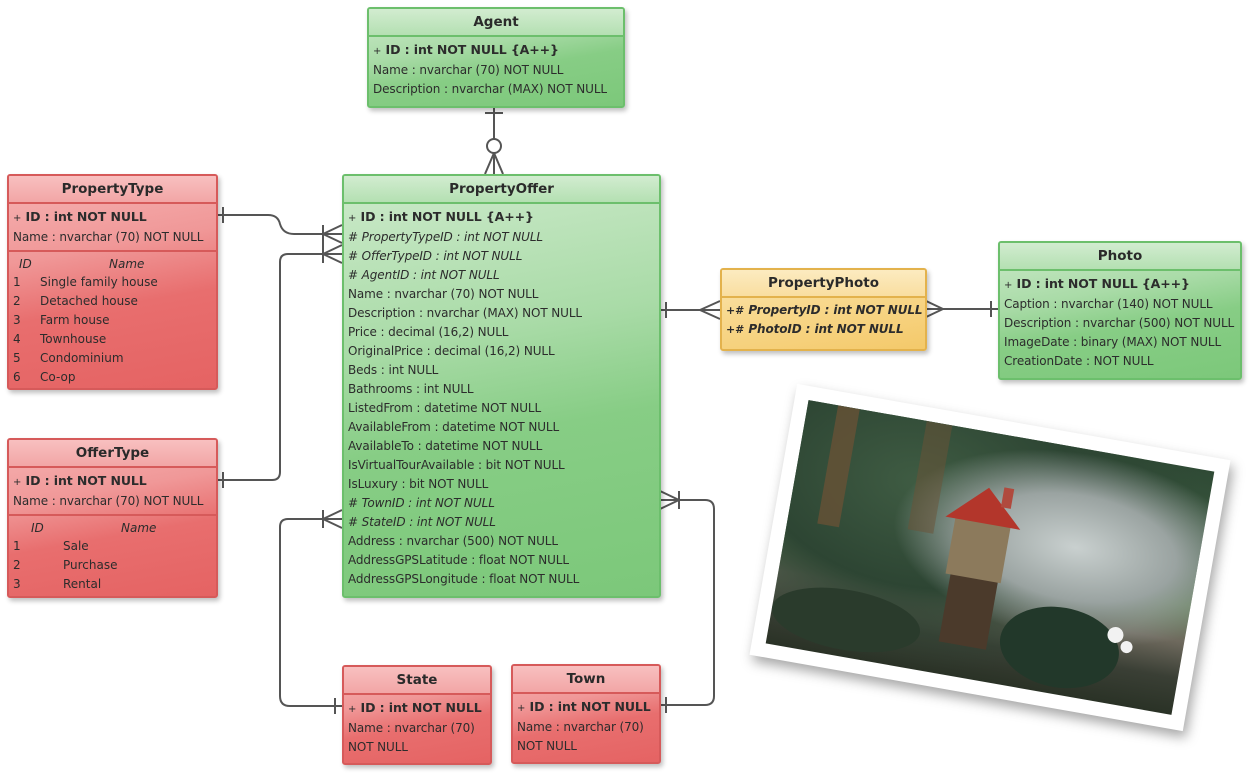  I want to click on attribute-field: IsVirtualTourAvailable : bit NOT NULL, so click(501, 465).